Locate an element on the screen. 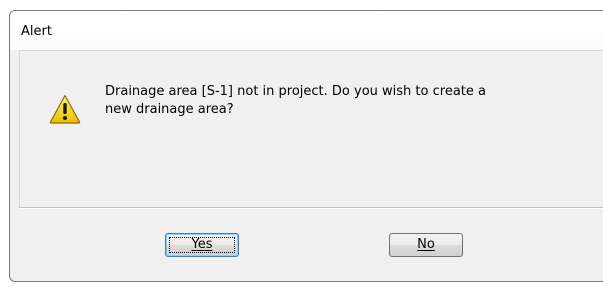 Image resolution: width=603 pixels, height=291 pixels. title-bar: Alert is located at coordinates (306, 30).